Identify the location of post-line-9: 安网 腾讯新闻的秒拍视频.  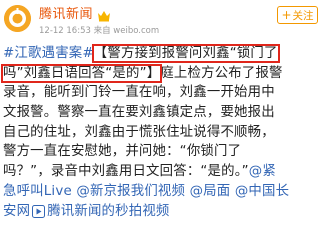
(161, 212).